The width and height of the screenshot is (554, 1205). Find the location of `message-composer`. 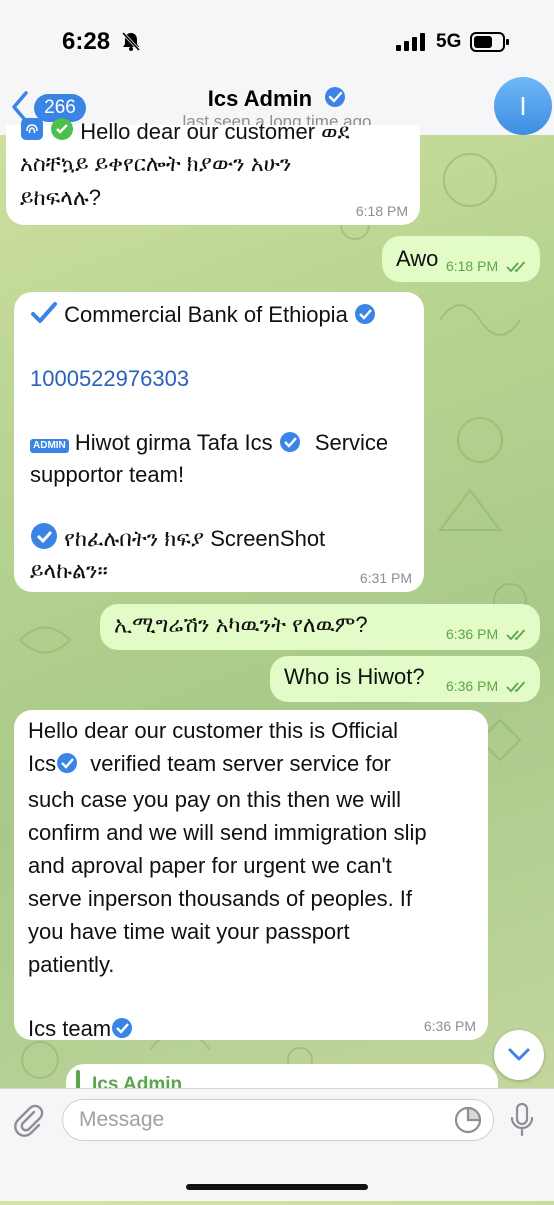

message-composer is located at coordinates (277, 1144).